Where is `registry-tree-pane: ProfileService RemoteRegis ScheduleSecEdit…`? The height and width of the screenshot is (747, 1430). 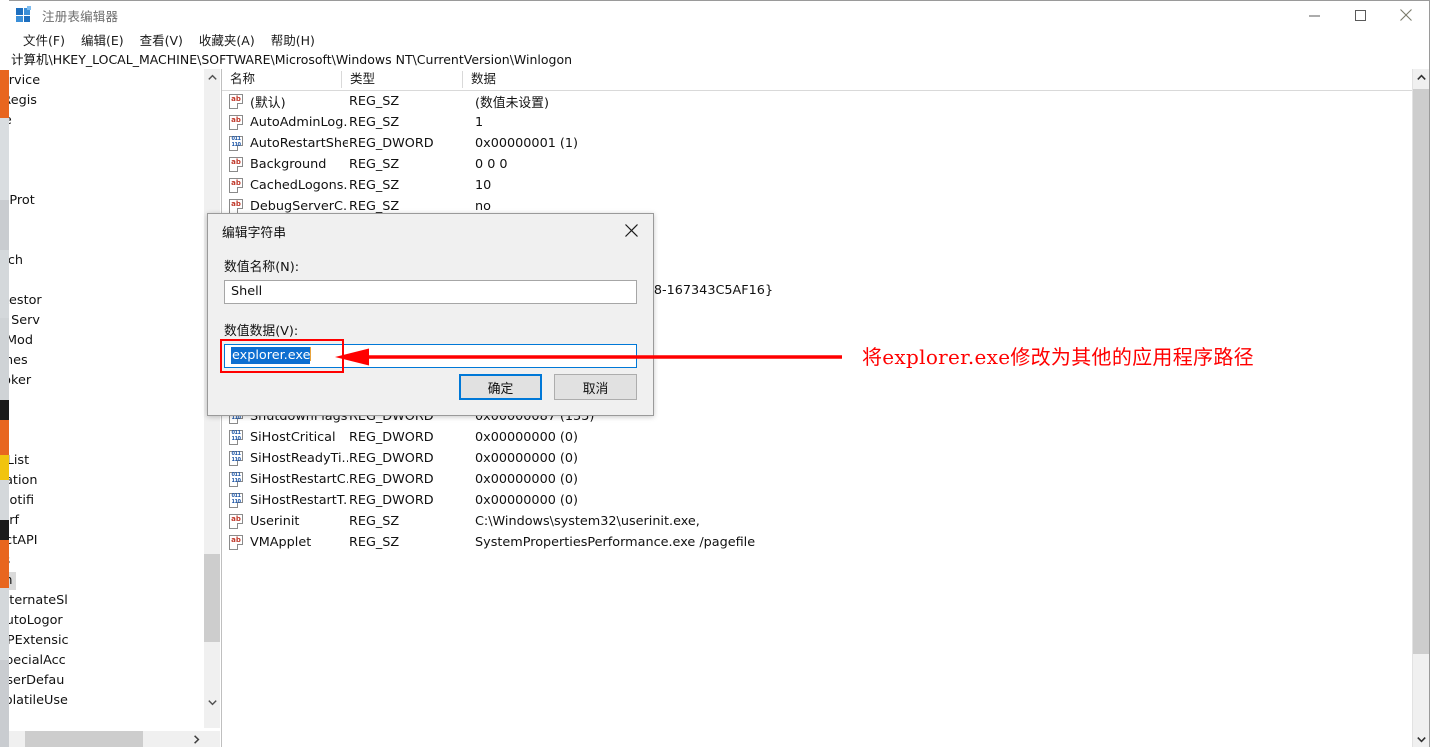
registry-tree-pane: ProfileService RemoteRegis ScheduleSecEdit… is located at coordinates (115, 408).